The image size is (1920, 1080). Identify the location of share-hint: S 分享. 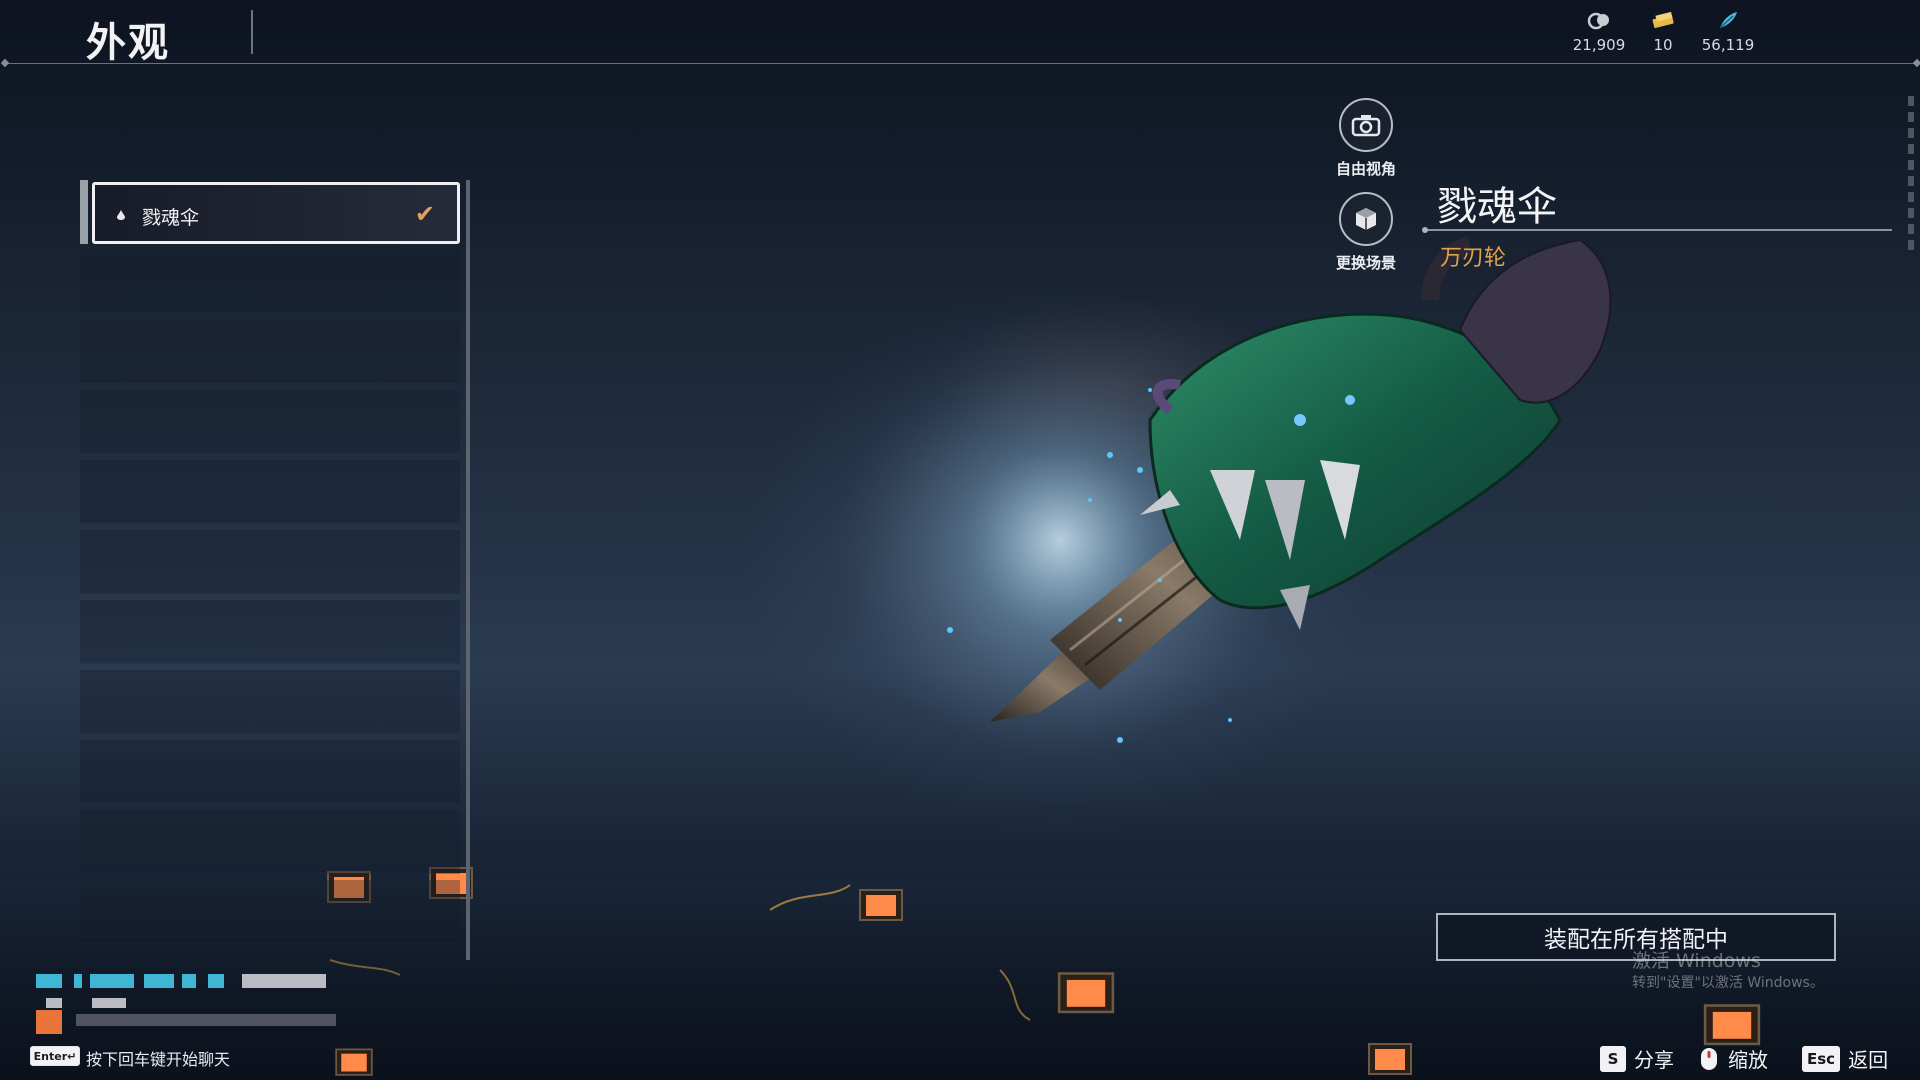
(1637, 1058).